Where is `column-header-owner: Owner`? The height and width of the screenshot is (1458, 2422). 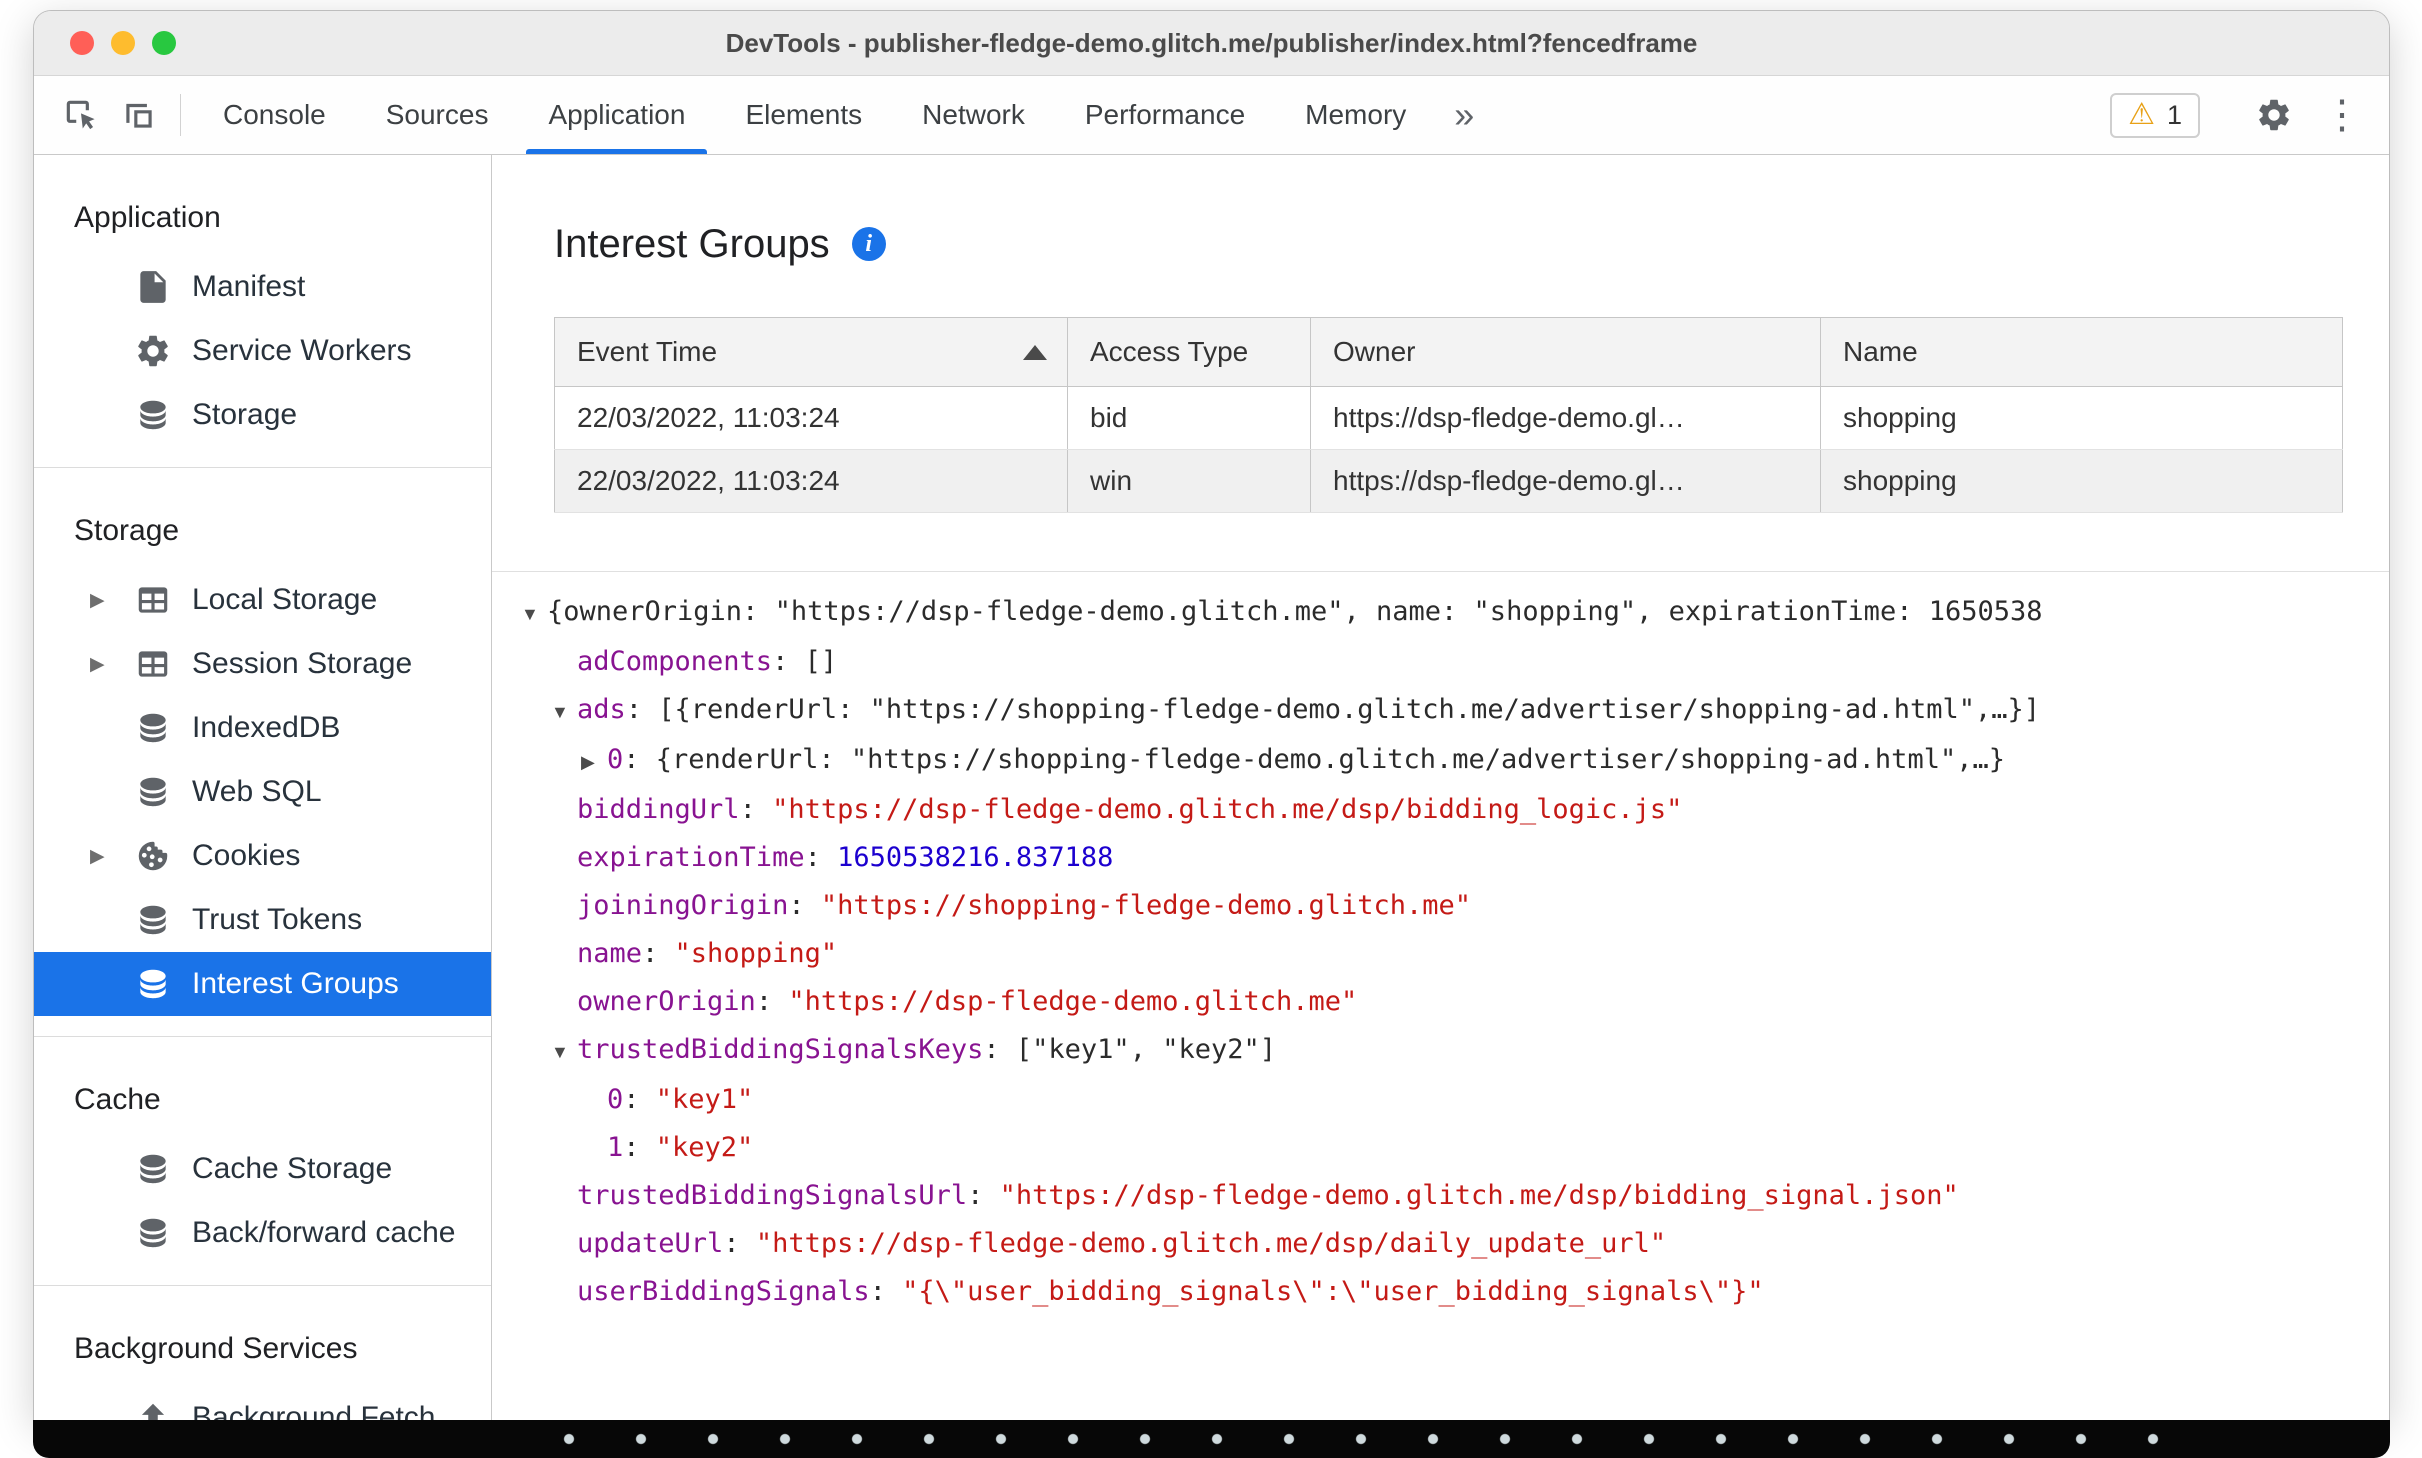 column-header-owner: Owner is located at coordinates (1565, 352).